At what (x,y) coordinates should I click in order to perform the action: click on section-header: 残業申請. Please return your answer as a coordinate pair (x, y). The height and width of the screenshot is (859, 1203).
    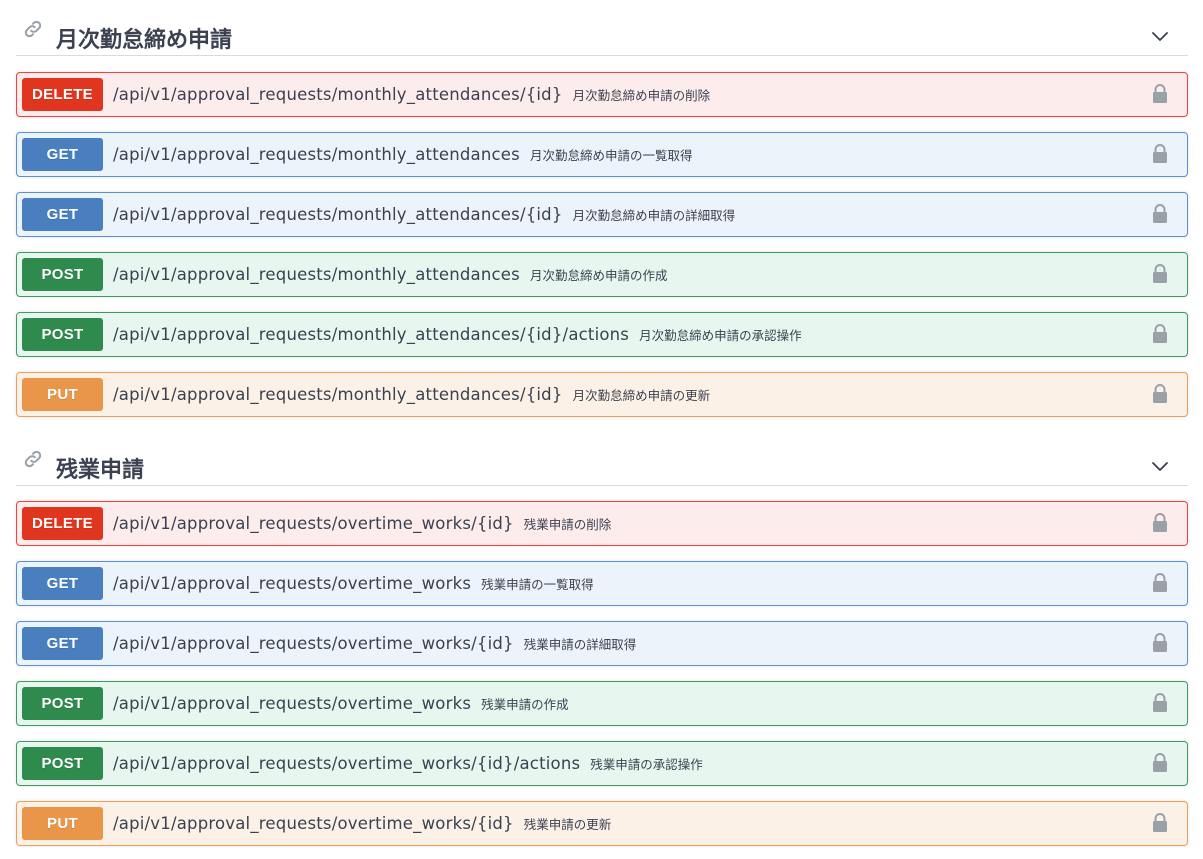
    Looking at the image, I should click on (602, 465).